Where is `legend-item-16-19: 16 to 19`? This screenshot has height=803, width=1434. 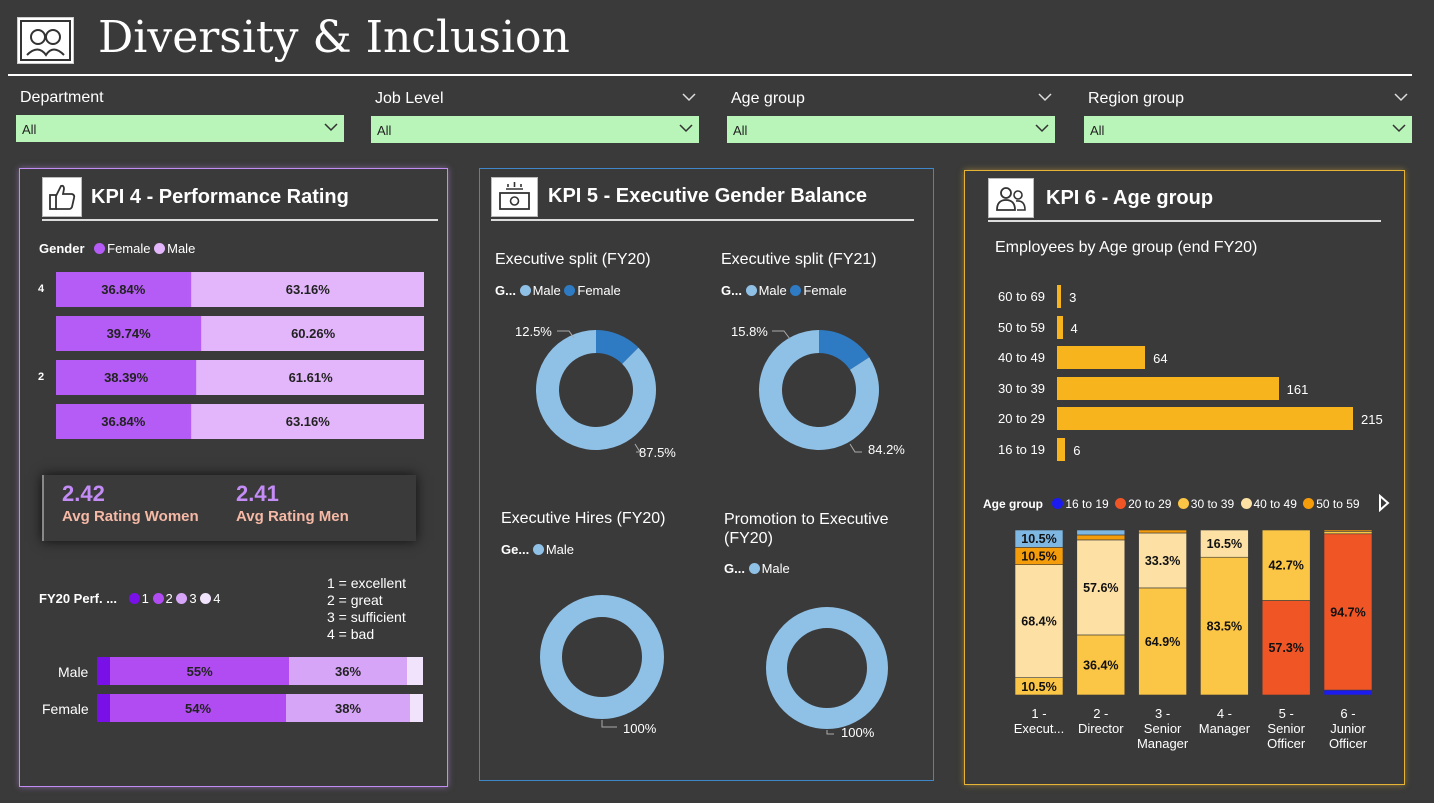
legend-item-16-19: 16 to 19 is located at coordinates (1080, 504).